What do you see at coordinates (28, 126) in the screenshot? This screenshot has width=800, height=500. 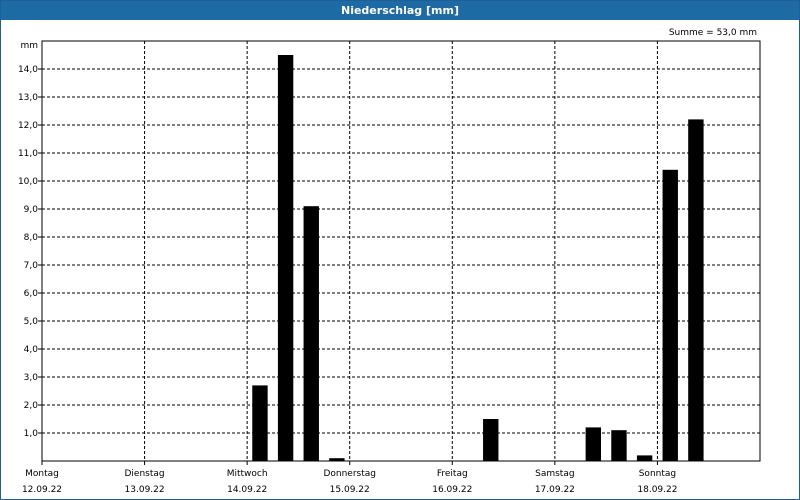 I see `y-tick-label: 12,0` at bounding box center [28, 126].